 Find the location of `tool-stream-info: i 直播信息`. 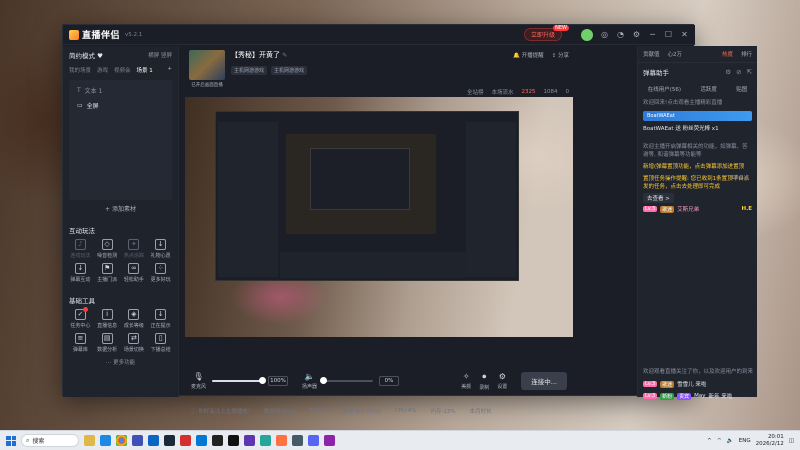

tool-stream-info: i 直播信息 is located at coordinates (107, 319).